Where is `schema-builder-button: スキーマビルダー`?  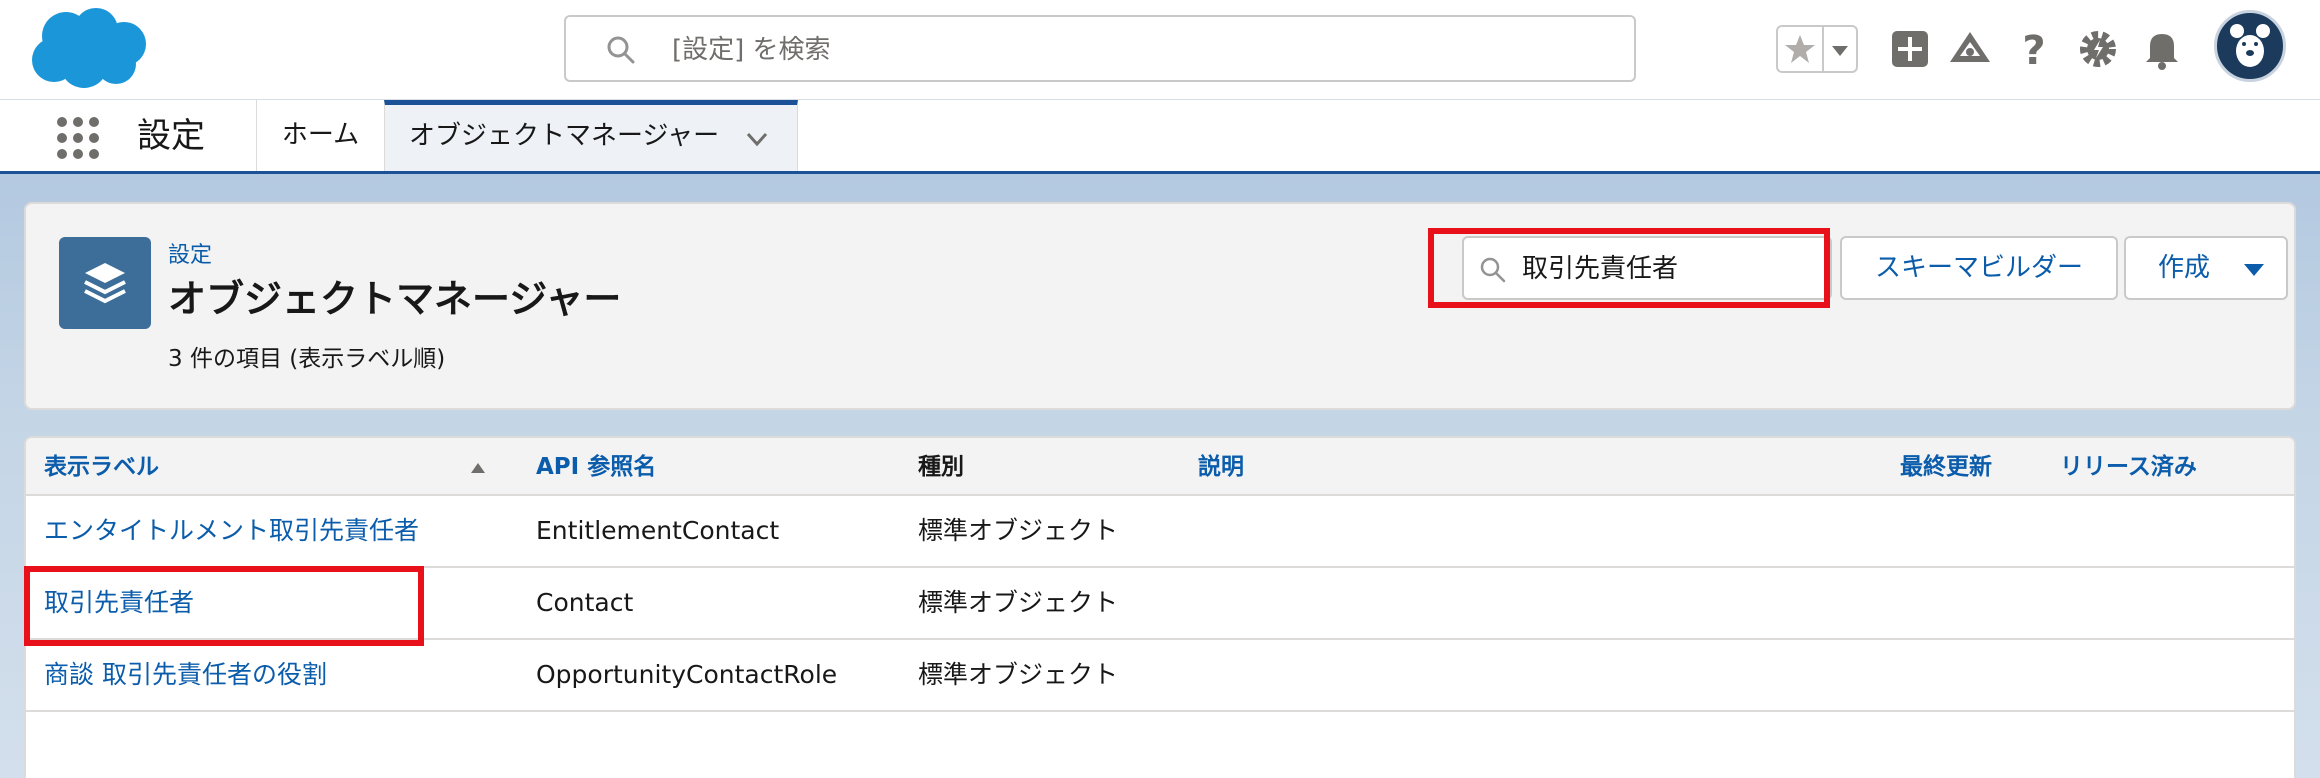
schema-builder-button: スキーマビルダー is located at coordinates (1979, 268).